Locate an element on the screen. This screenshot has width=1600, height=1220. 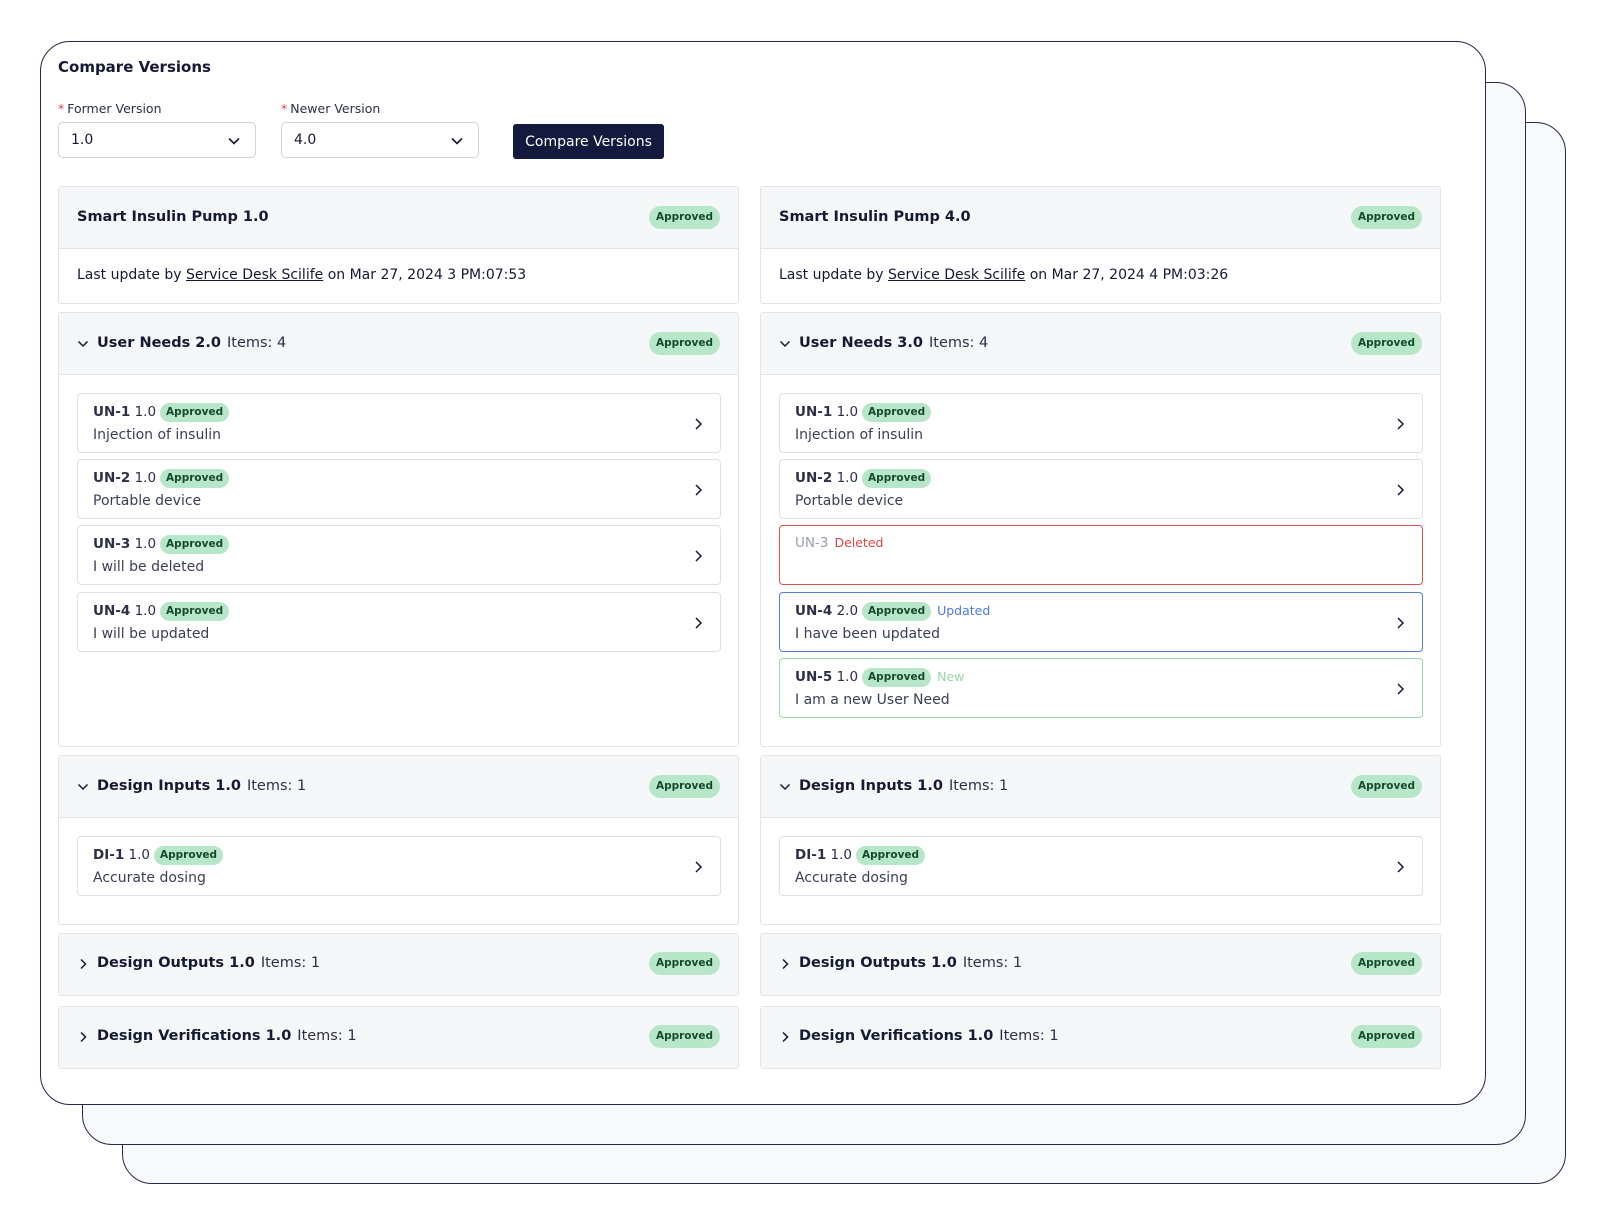
left-design-outputs-title: Design Outputs 1.0 Items: 1 is located at coordinates (209, 963).